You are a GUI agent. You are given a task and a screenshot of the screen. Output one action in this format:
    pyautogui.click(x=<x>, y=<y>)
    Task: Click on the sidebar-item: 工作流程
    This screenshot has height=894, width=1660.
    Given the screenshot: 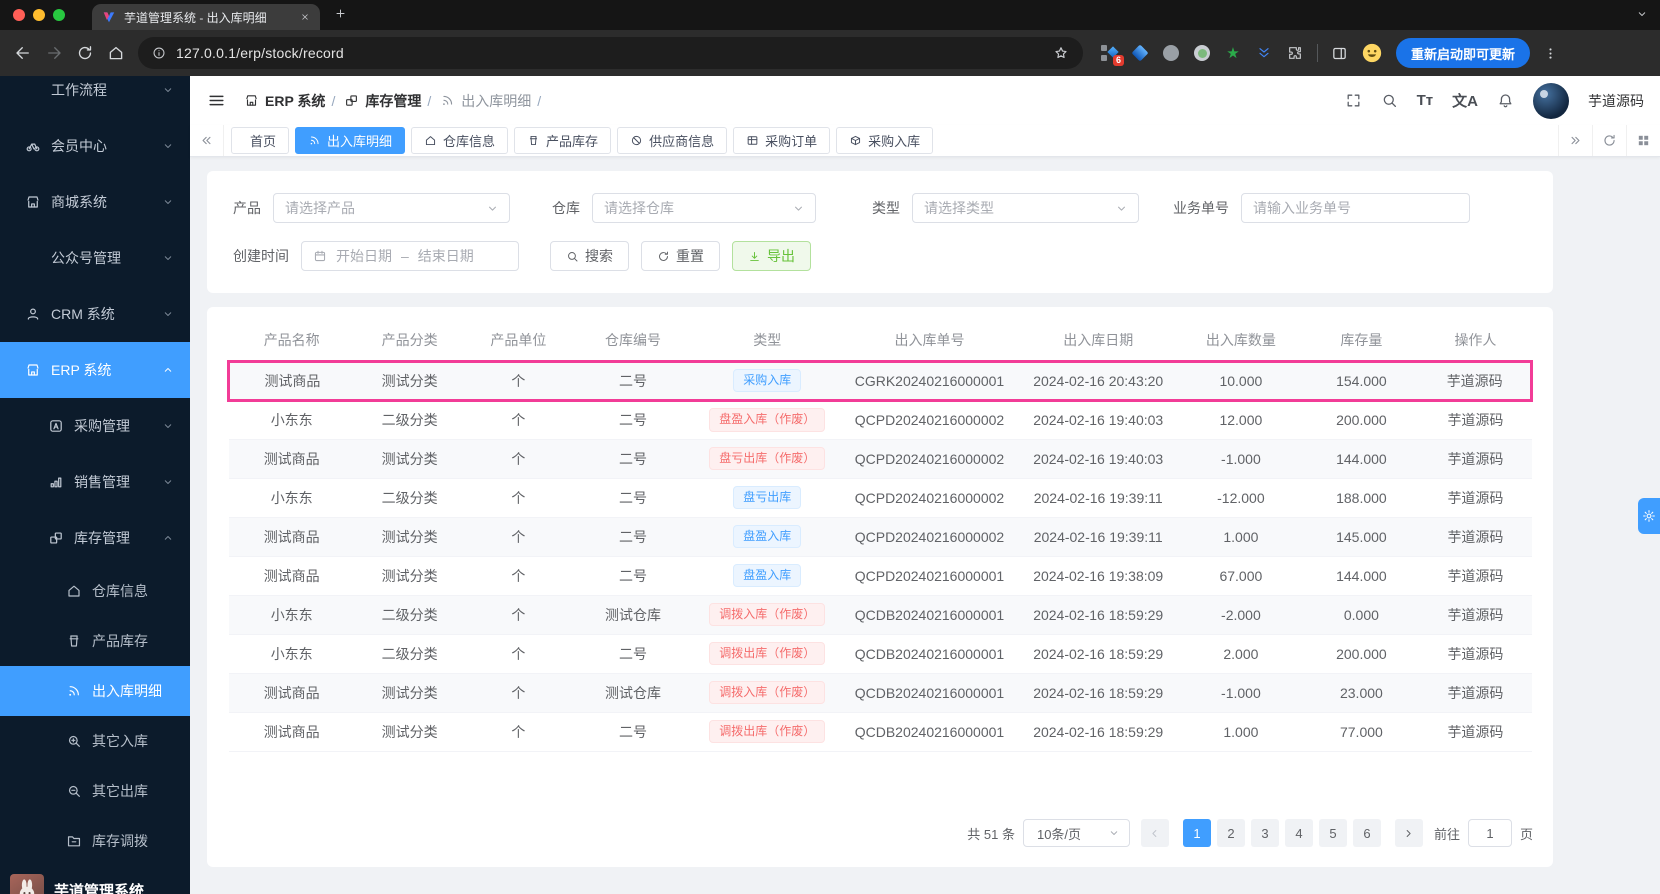 What is the action you would take?
    pyautogui.click(x=95, y=97)
    